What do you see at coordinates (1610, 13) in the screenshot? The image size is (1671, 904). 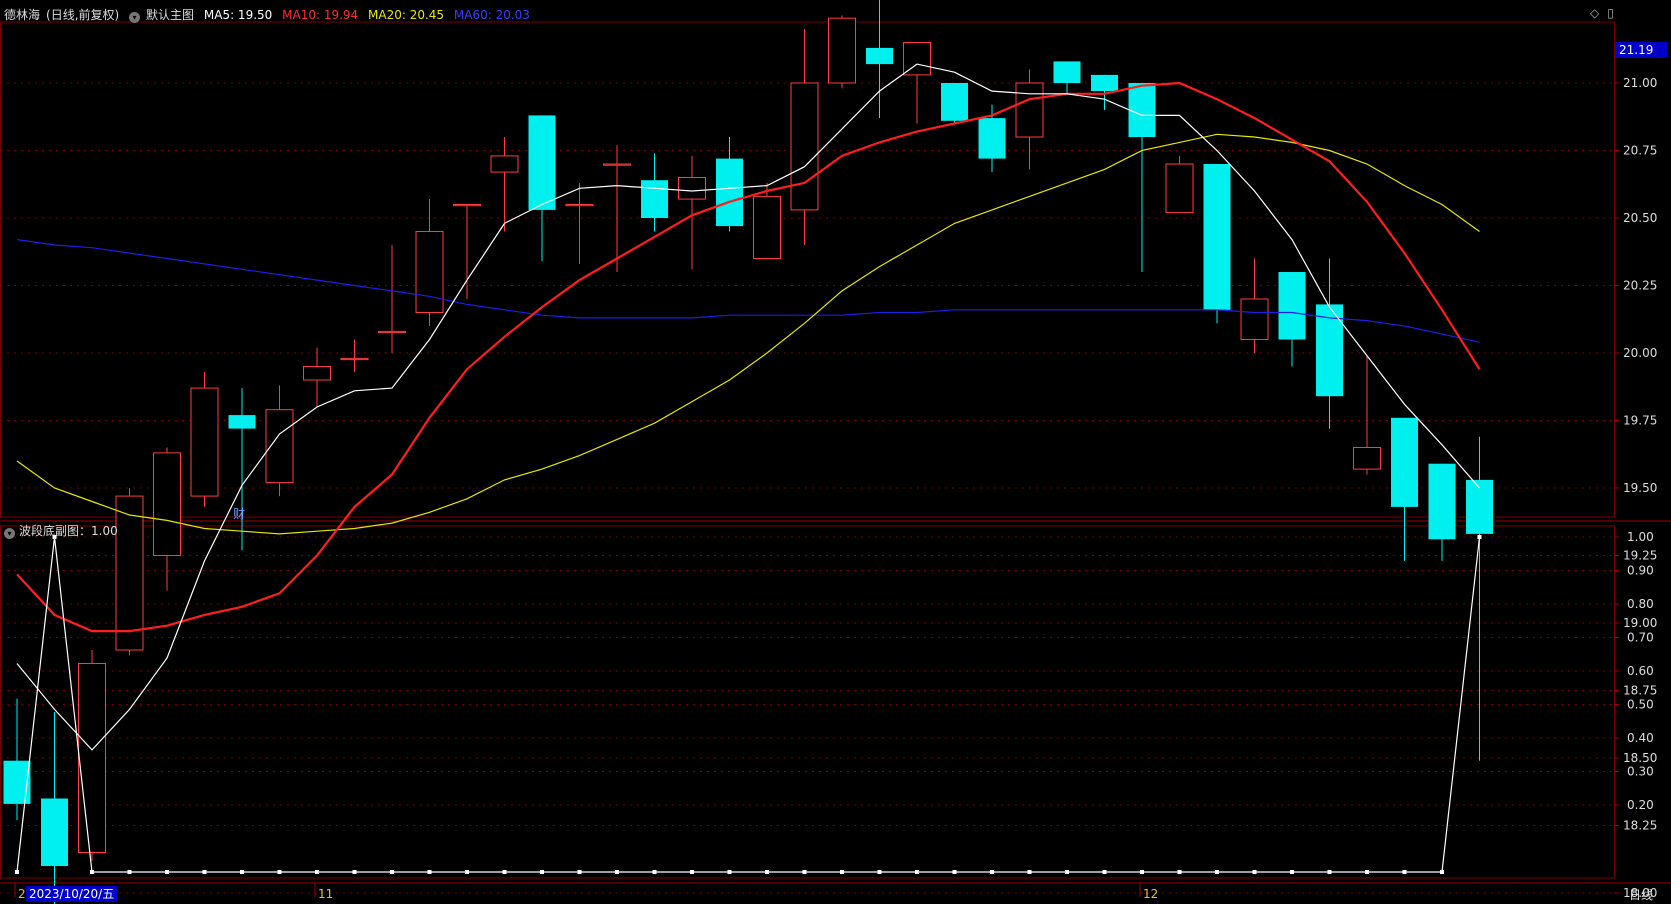 I see `panel-toggle-icon: ▯` at bounding box center [1610, 13].